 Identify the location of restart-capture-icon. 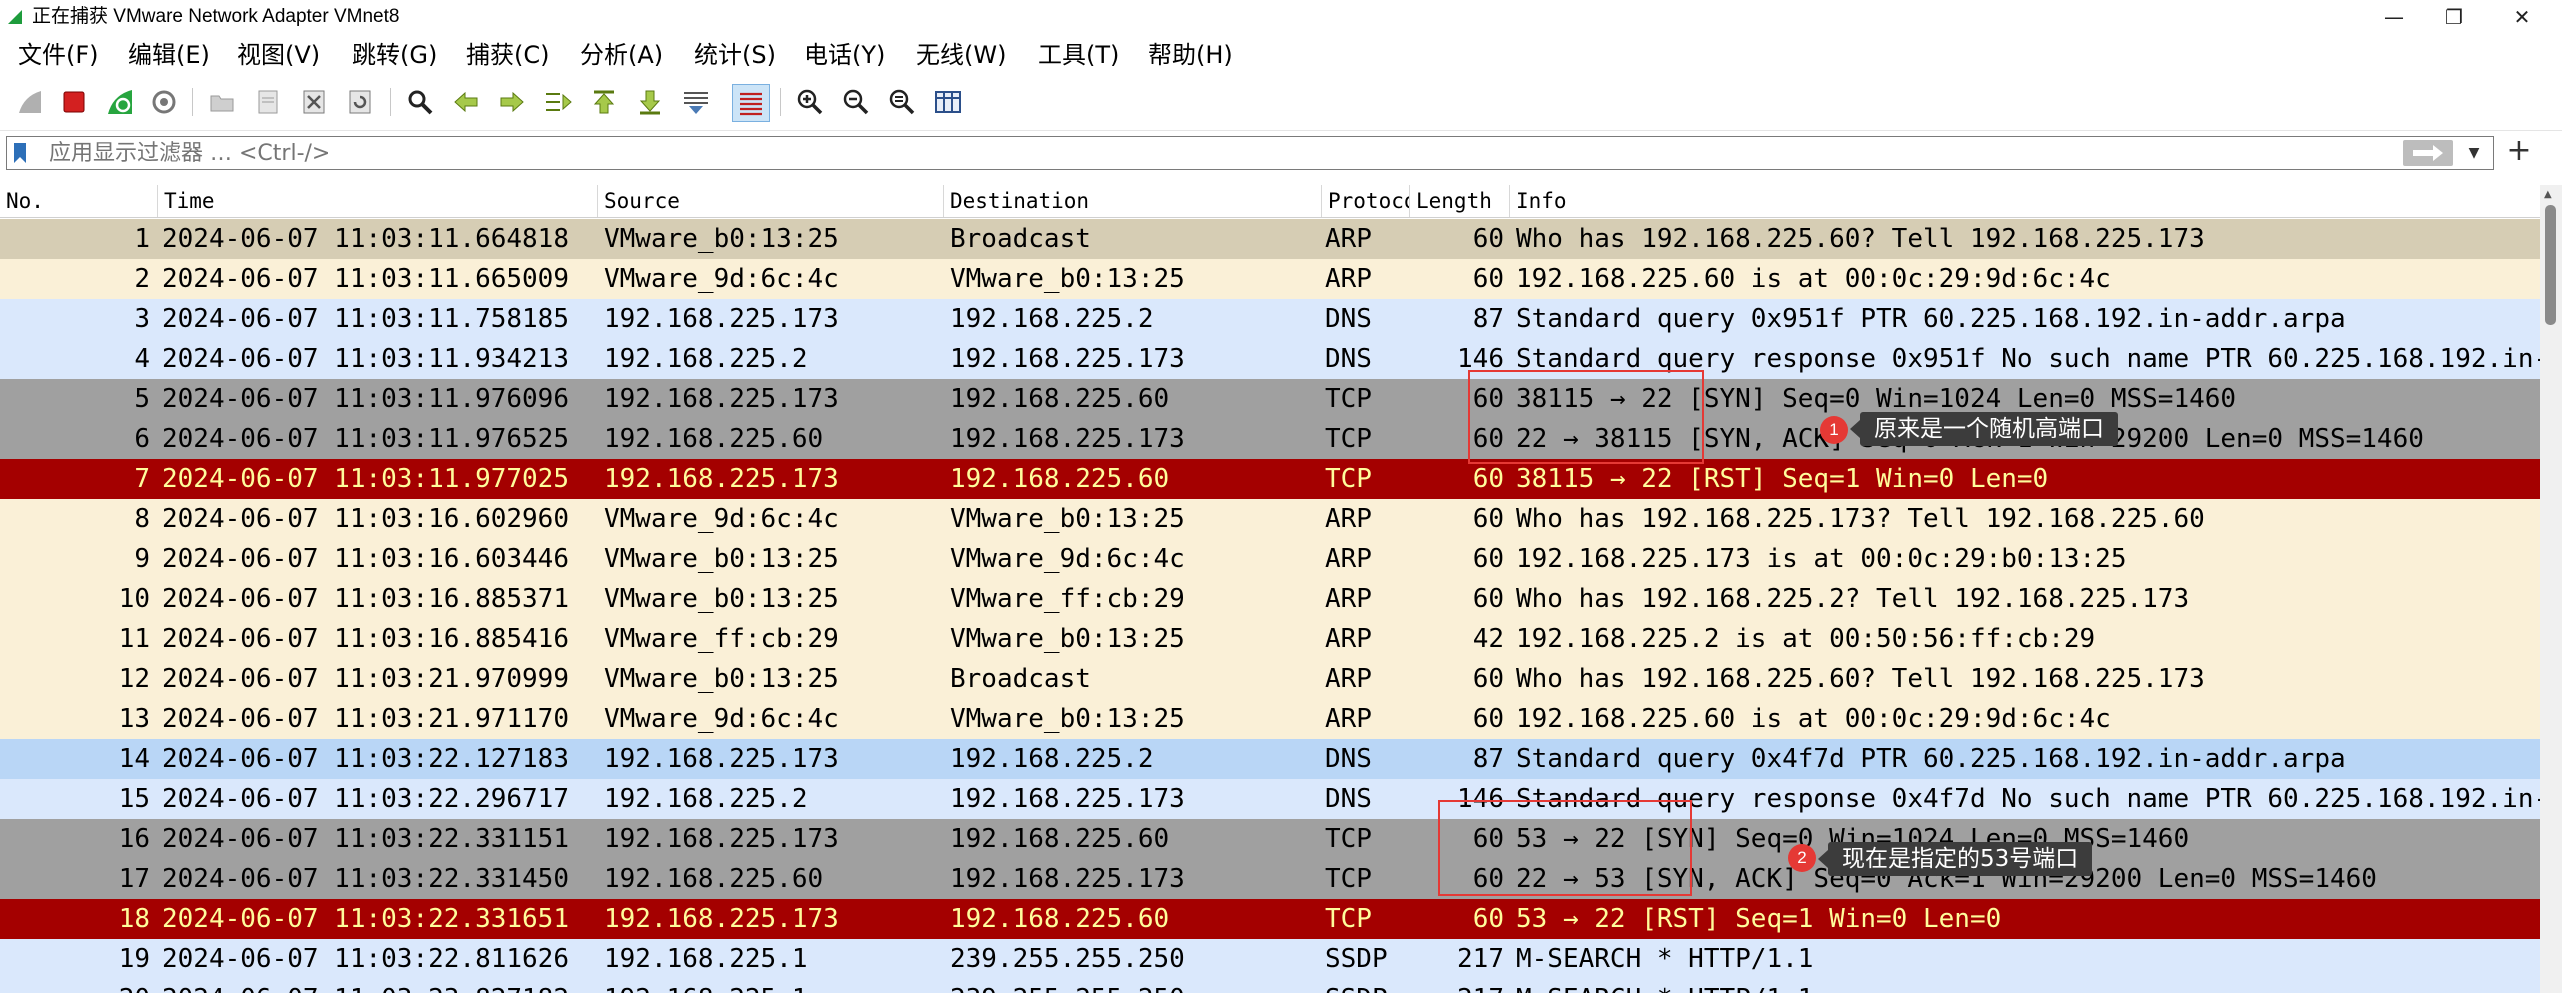
(120, 102).